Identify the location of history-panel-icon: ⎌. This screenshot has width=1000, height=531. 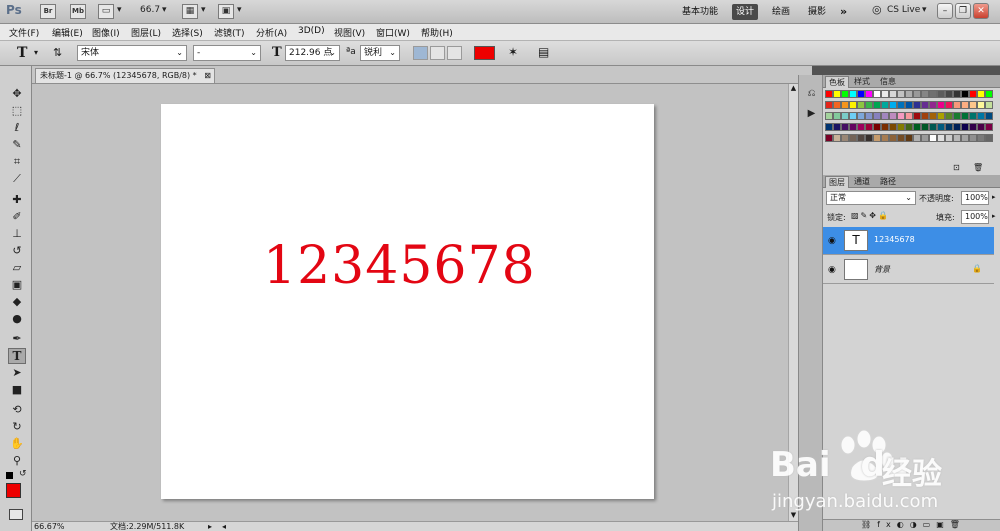
(811, 93).